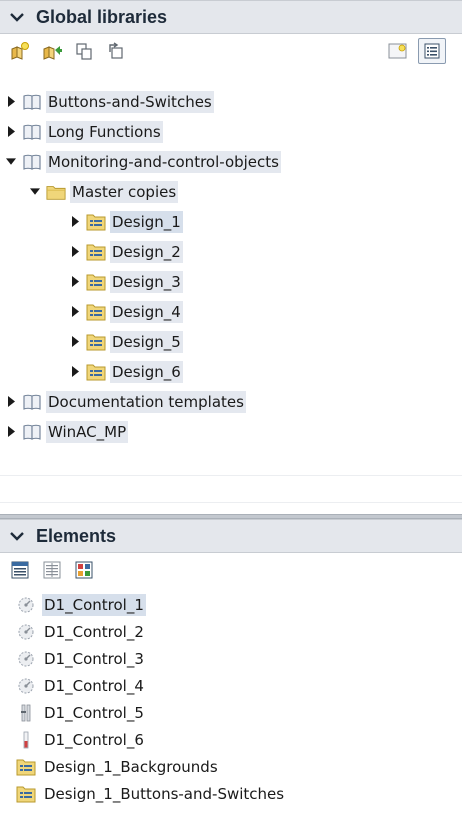 The height and width of the screenshot is (825, 462). Describe the element at coordinates (94, 712) in the screenshot. I see `list-item-label: D1_Control_5` at that location.